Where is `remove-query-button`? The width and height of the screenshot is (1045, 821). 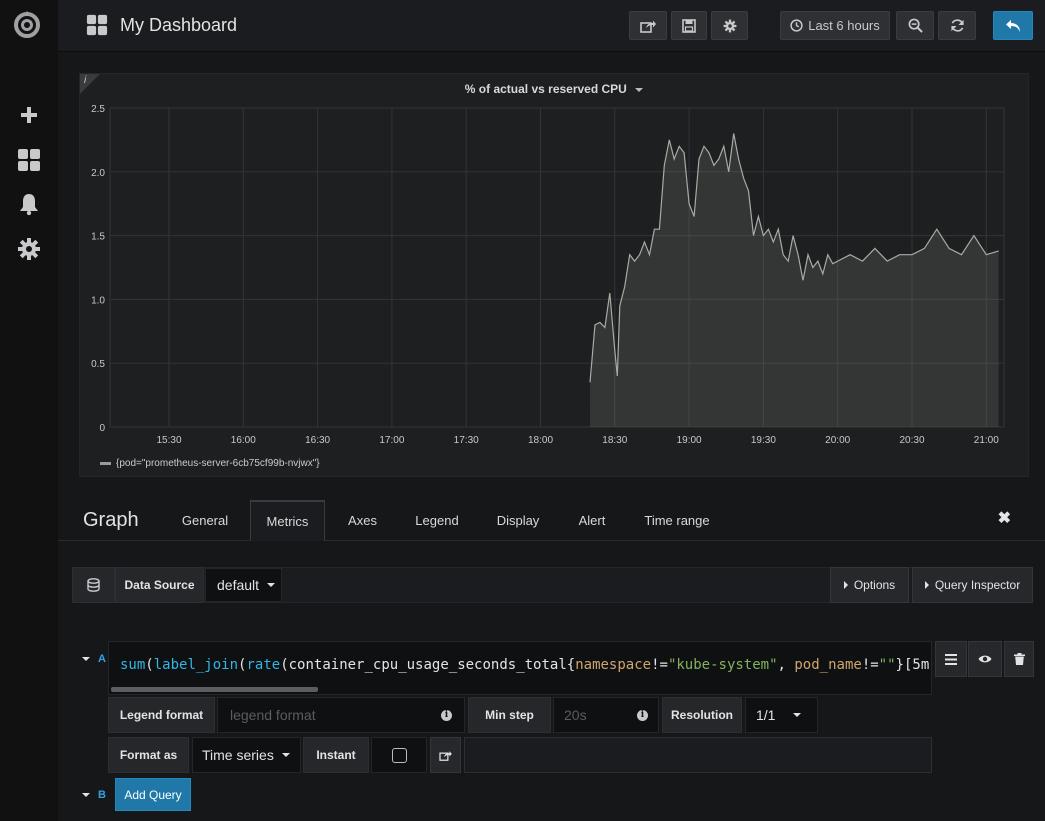 remove-query-button is located at coordinates (1019, 659).